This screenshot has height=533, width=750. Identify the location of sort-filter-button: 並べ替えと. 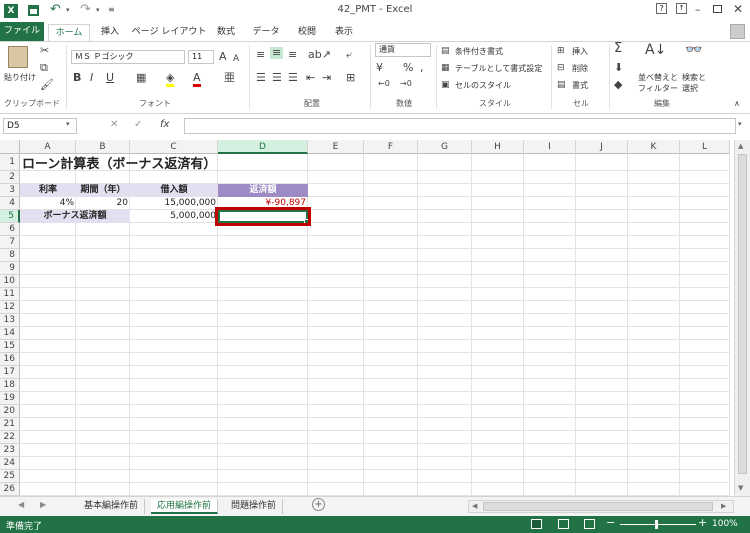
(658, 77).